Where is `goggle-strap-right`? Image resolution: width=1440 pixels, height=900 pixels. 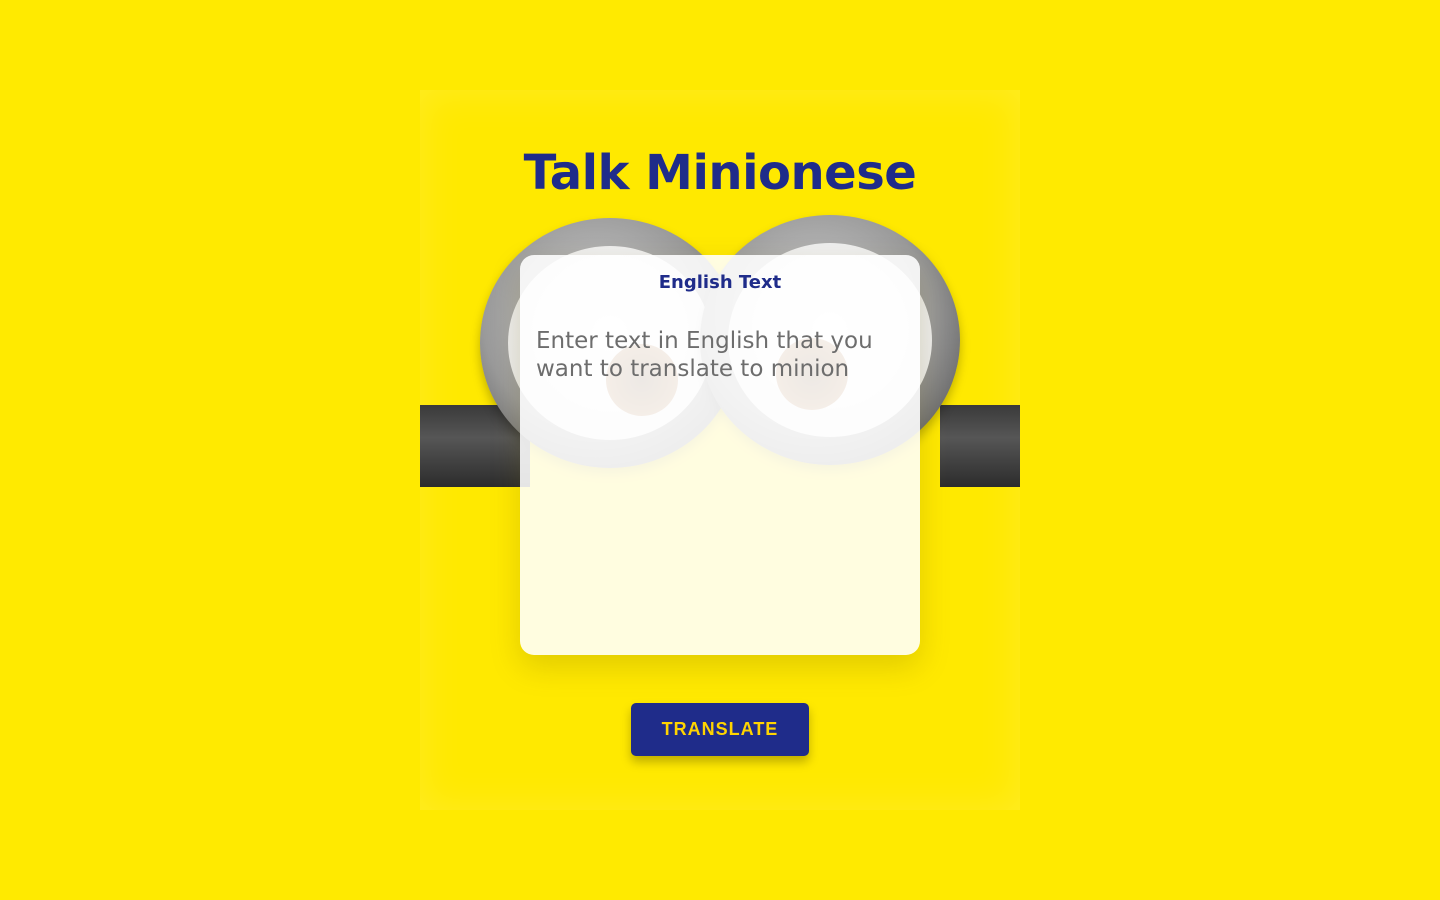 goggle-strap-right is located at coordinates (980, 446).